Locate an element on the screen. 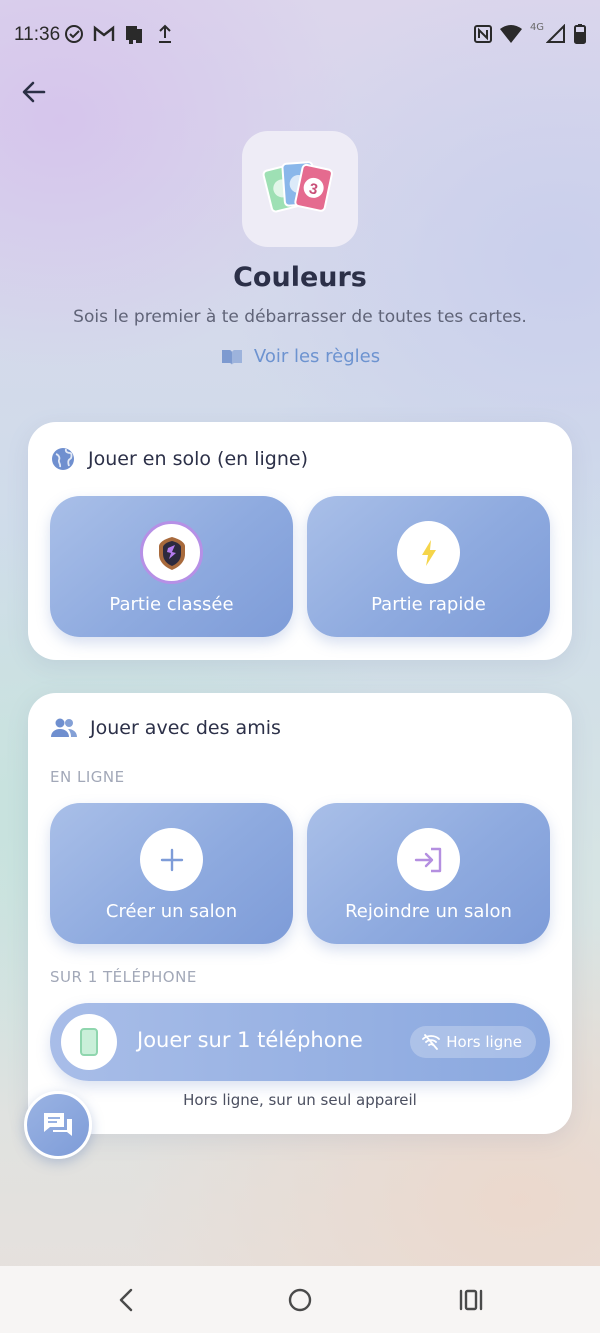  wifi-off-icon is located at coordinates (431, 1042).